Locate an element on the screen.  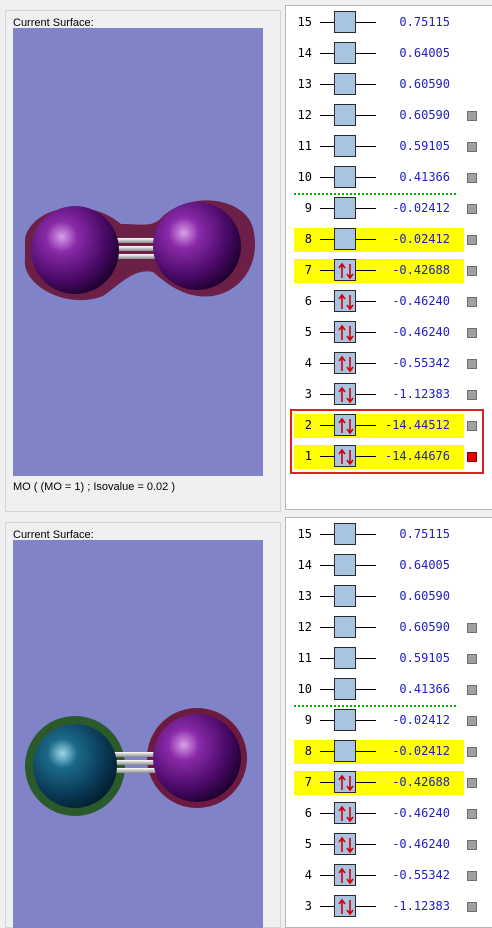
mo-energy: 0.60590 is located at coordinates (424, 84).